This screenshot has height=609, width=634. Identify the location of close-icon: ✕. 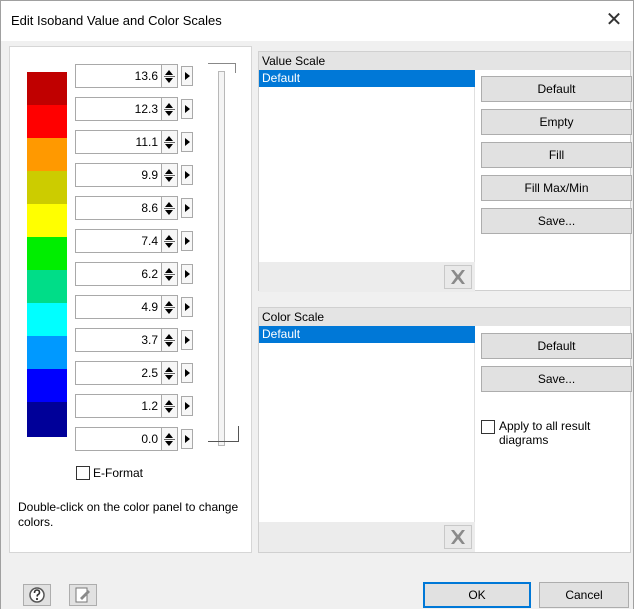
(614, 20).